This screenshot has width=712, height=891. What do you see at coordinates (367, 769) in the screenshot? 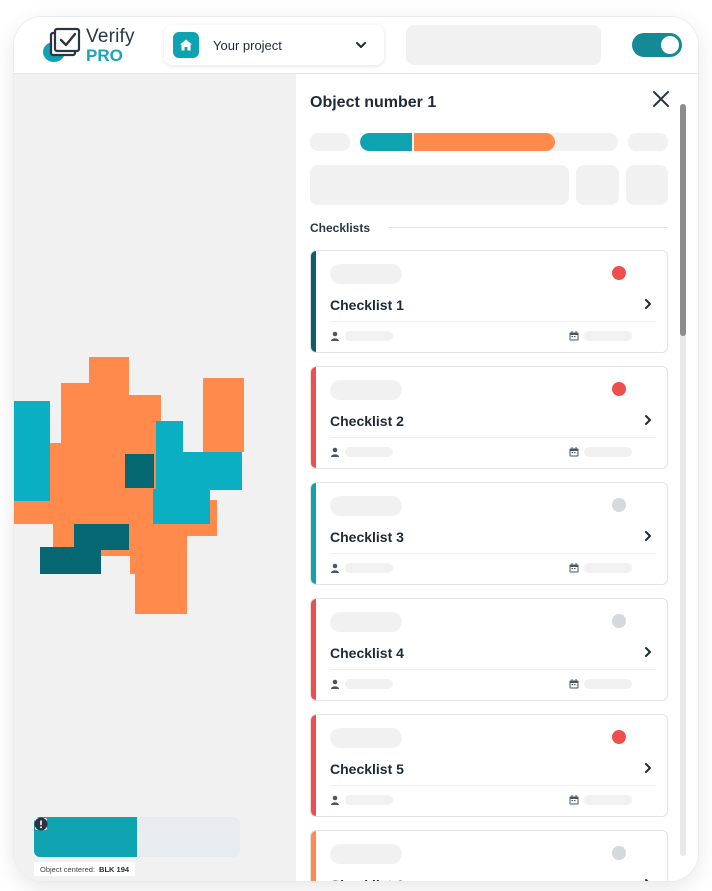
I see `checklist-title: Checklist 5` at bounding box center [367, 769].